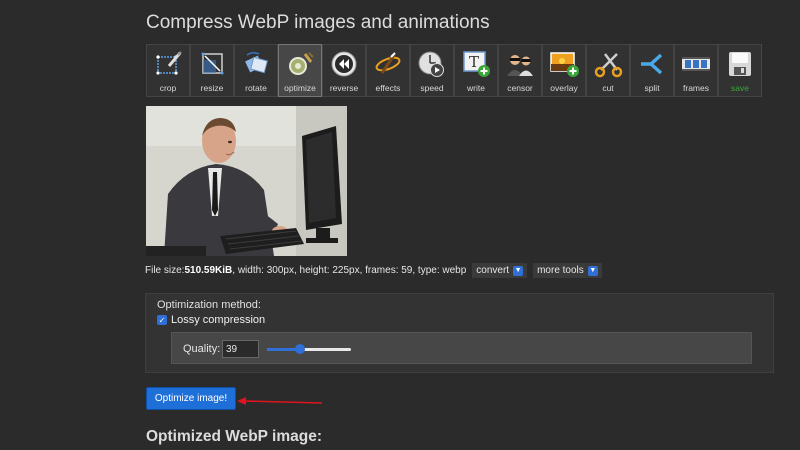 This screenshot has height=450, width=800. Describe the element at coordinates (318, 22) in the screenshot. I see `page-title: Compress WebP images and animations` at that location.